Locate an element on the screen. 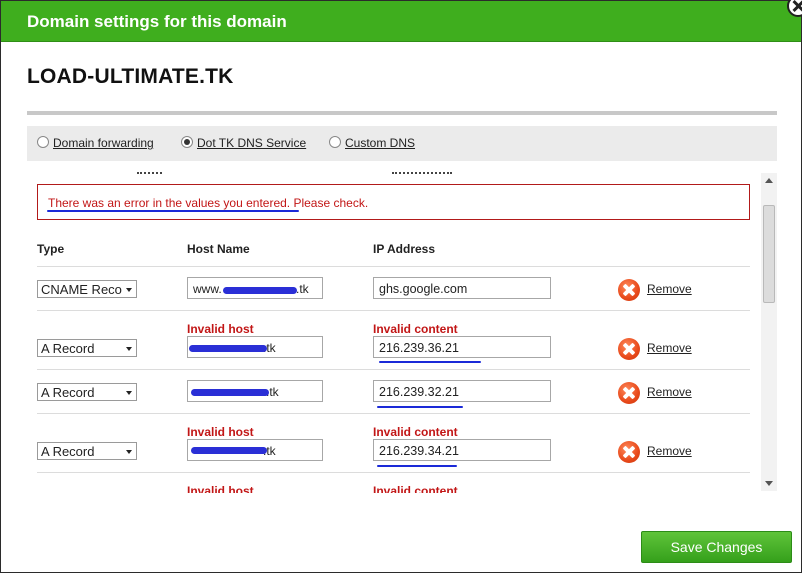 The width and height of the screenshot is (802, 573). radio-label: Dot TK DNS Service is located at coordinates (251, 143).